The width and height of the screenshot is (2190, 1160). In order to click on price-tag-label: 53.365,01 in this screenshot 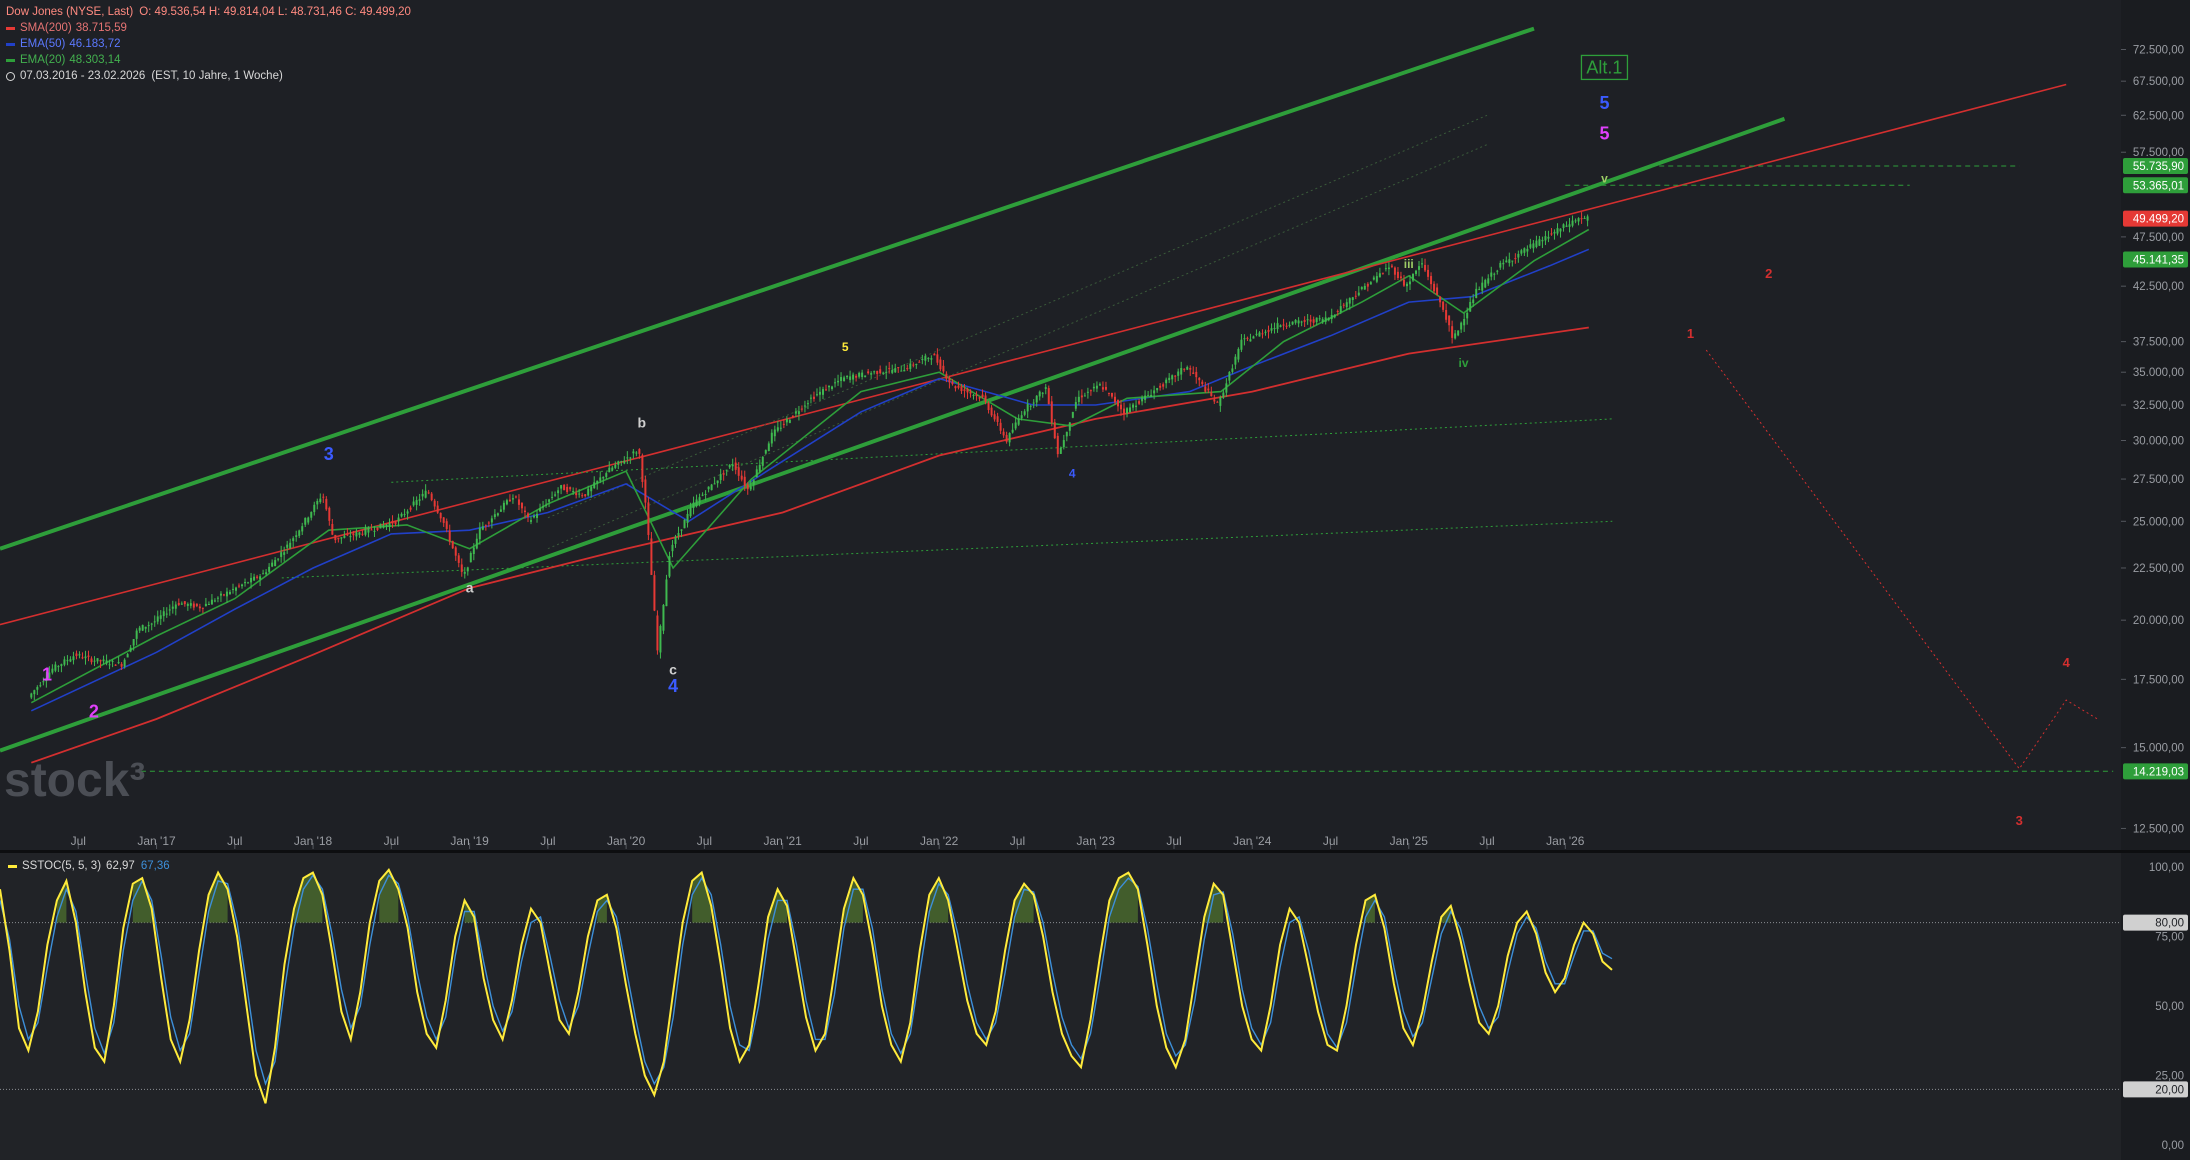, I will do `click(2158, 186)`.